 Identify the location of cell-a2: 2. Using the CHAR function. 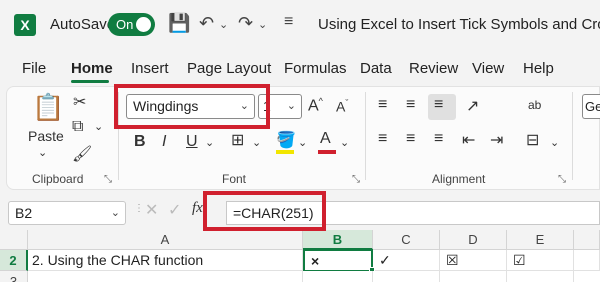
(165, 260).